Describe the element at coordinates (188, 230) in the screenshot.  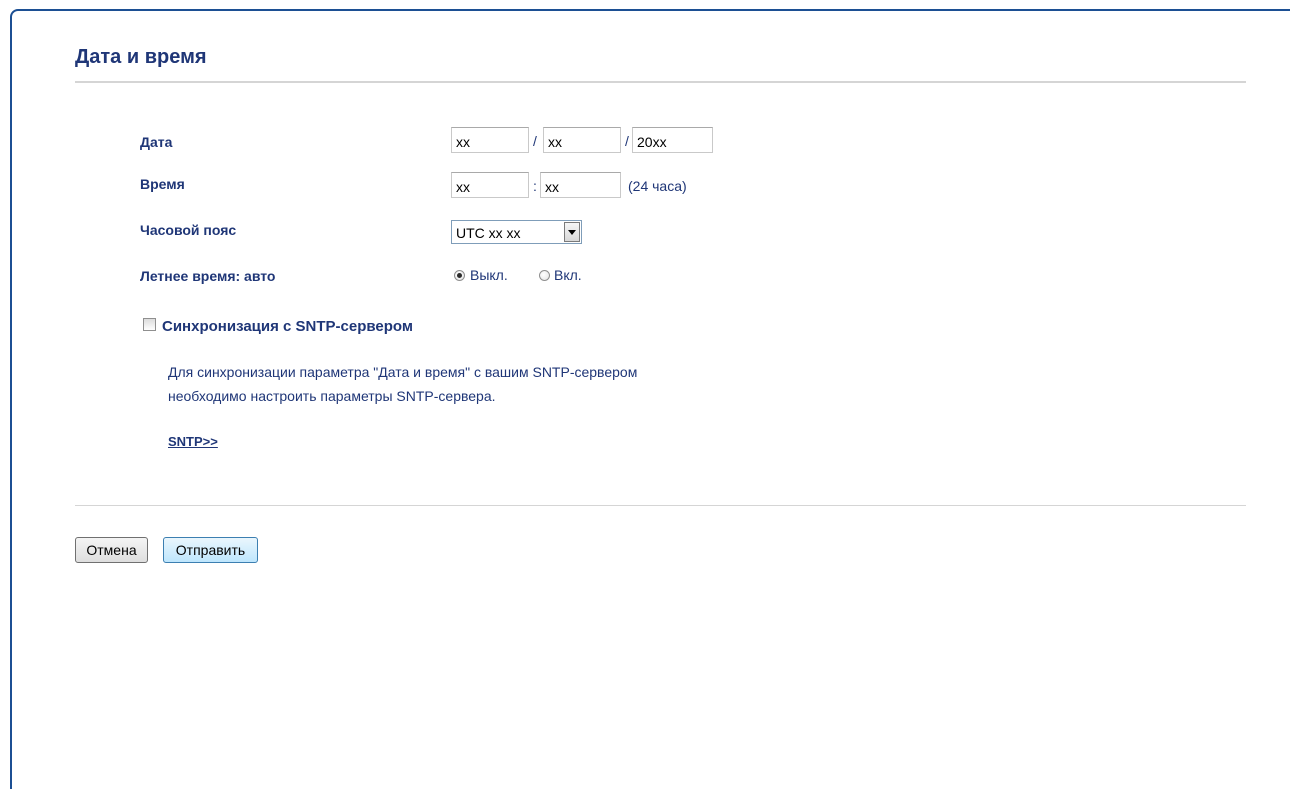
I see `timezone-label: Часовой пояс` at that location.